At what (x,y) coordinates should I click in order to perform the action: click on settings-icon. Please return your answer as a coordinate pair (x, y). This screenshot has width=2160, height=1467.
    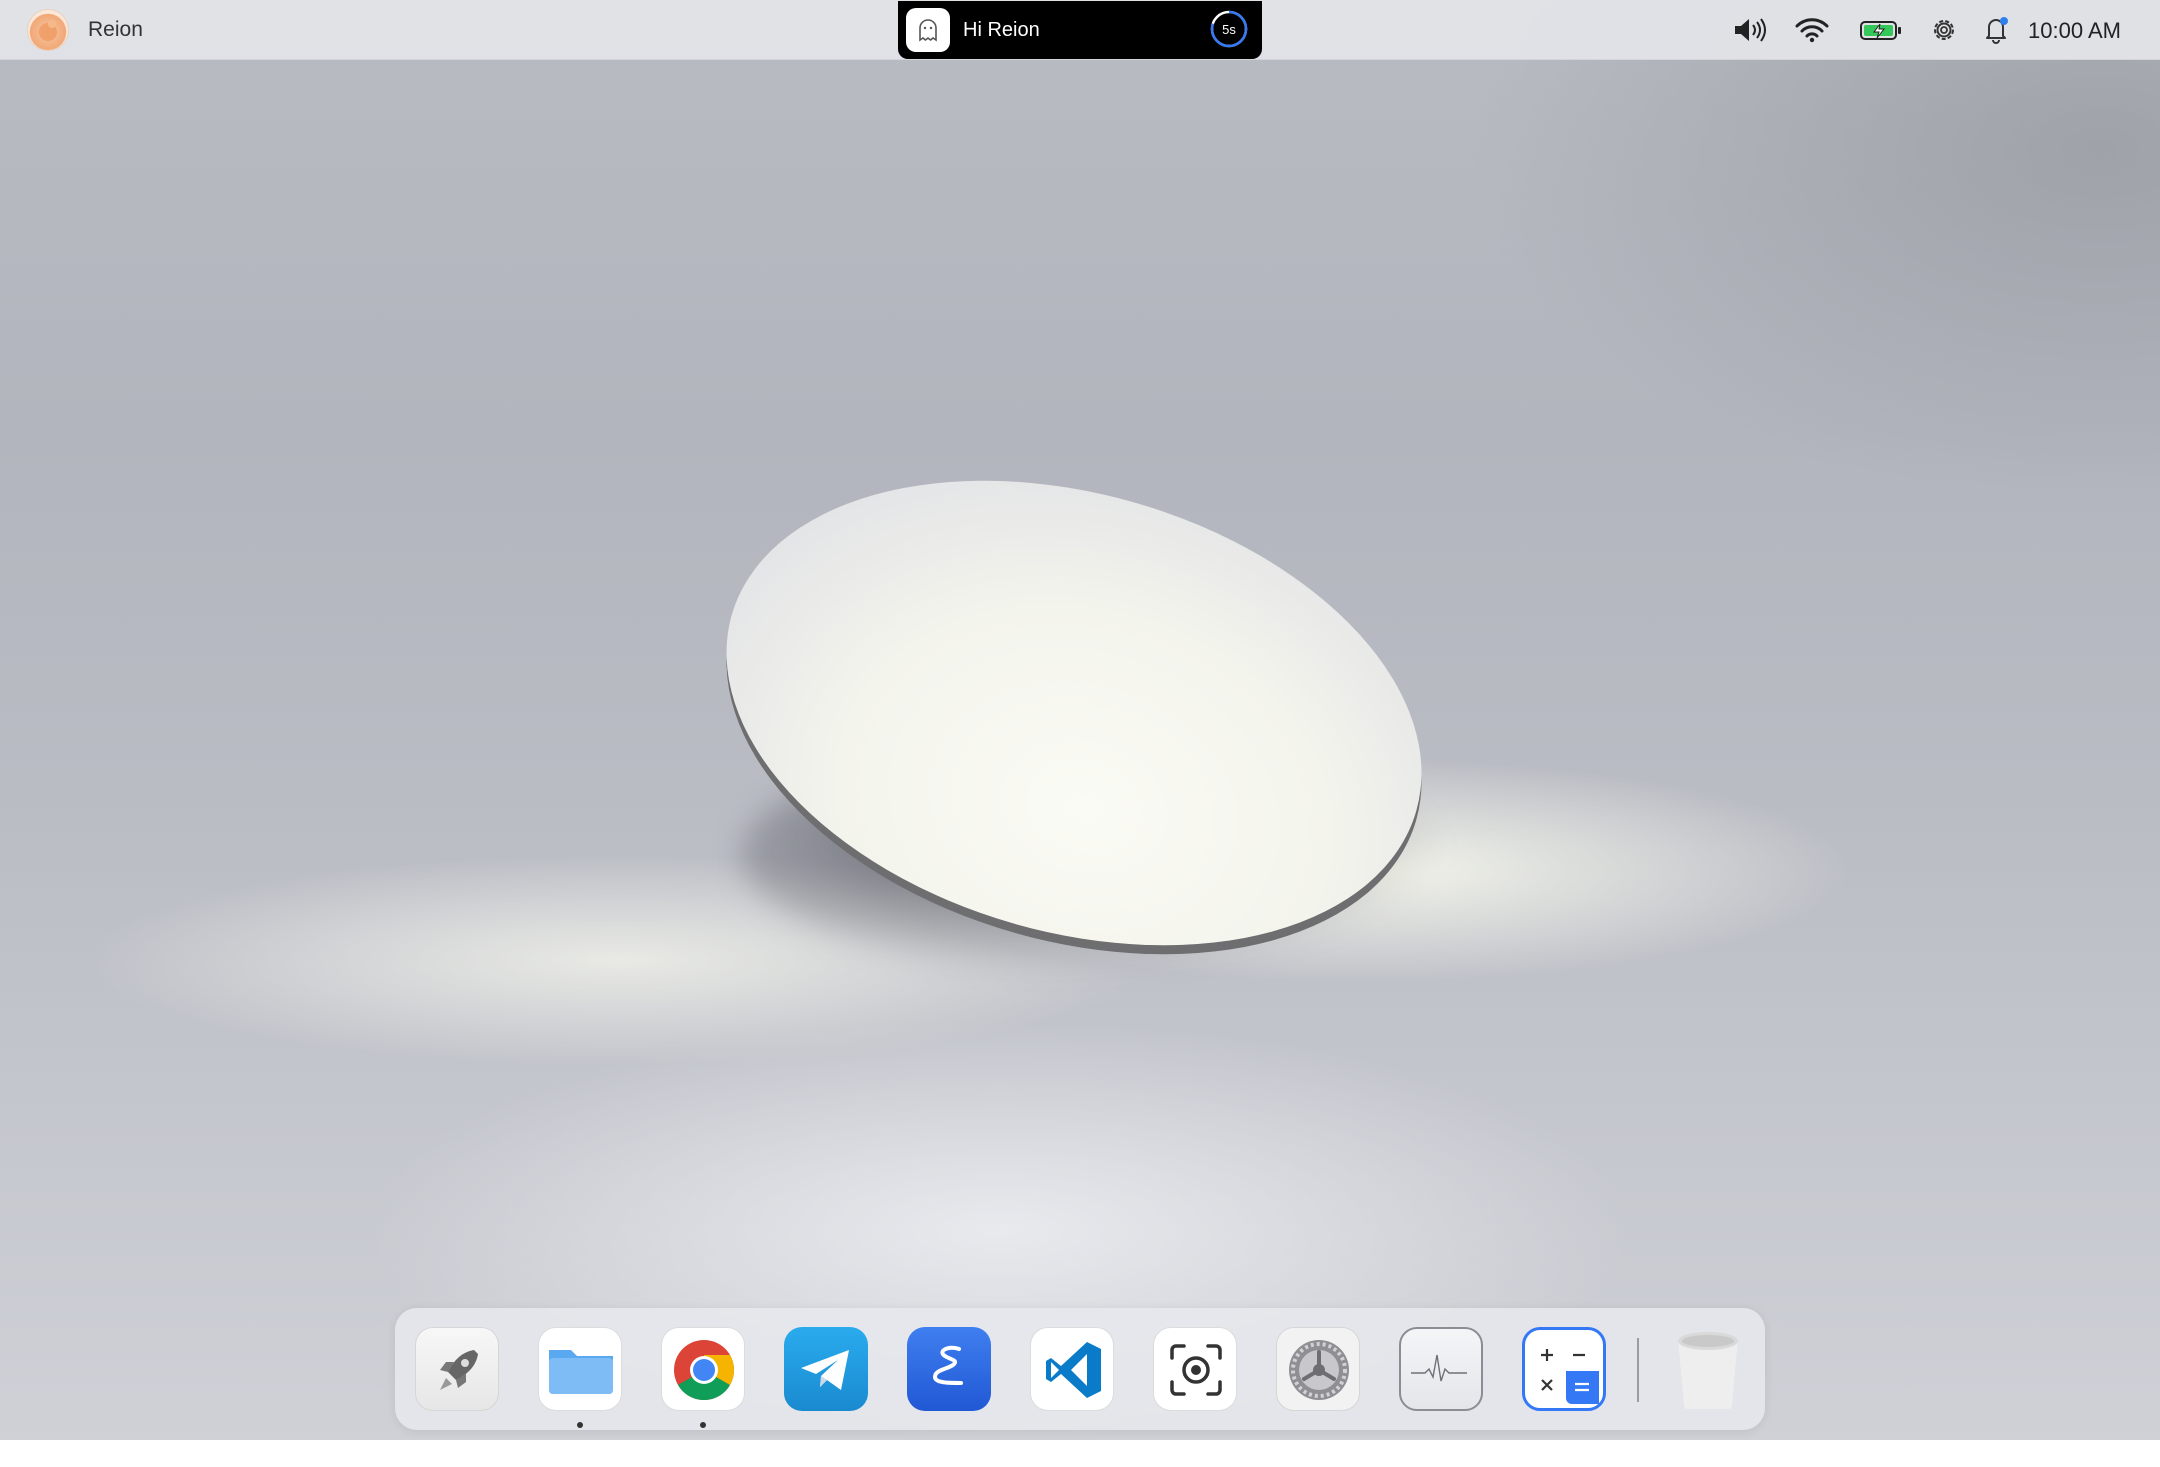
    Looking at the image, I should click on (1944, 29).